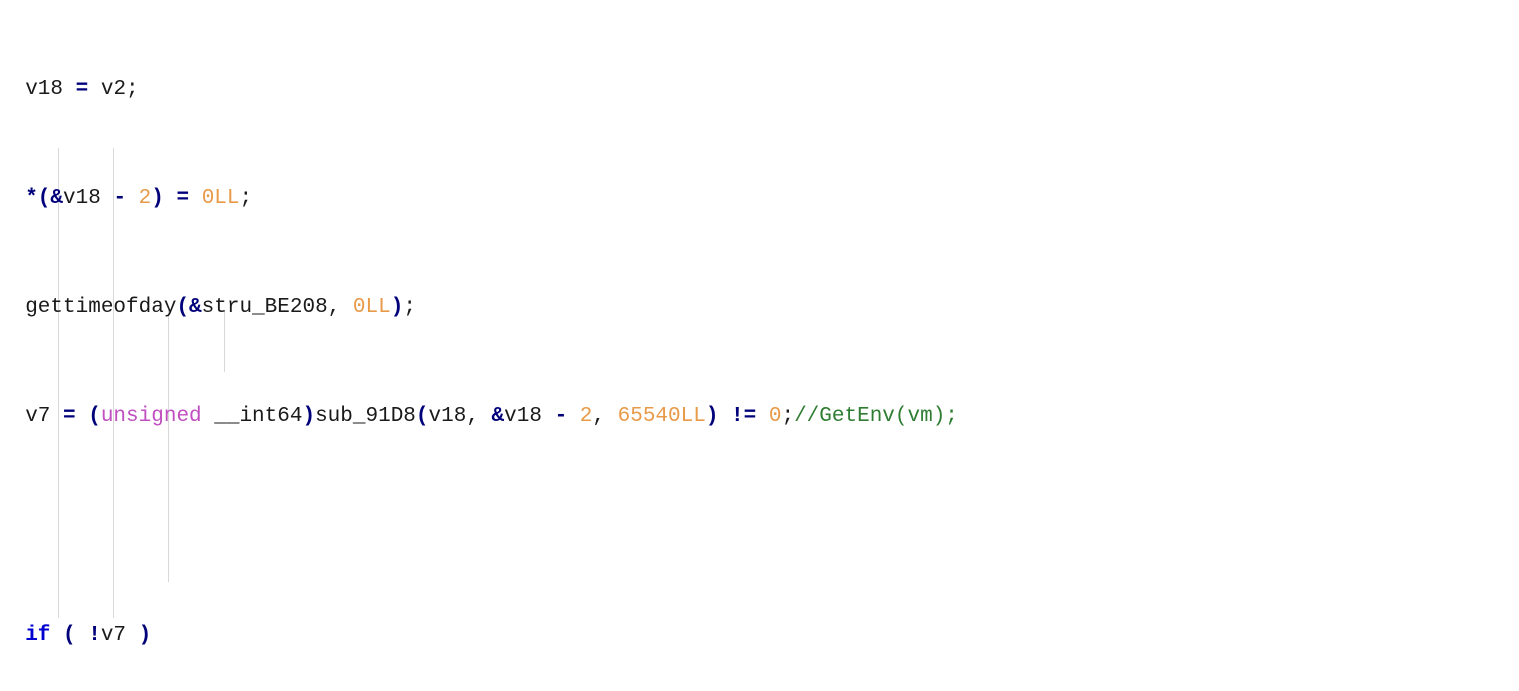  What do you see at coordinates (759, 635) in the screenshot?
I see `code-line: if ( !v7 )` at bounding box center [759, 635].